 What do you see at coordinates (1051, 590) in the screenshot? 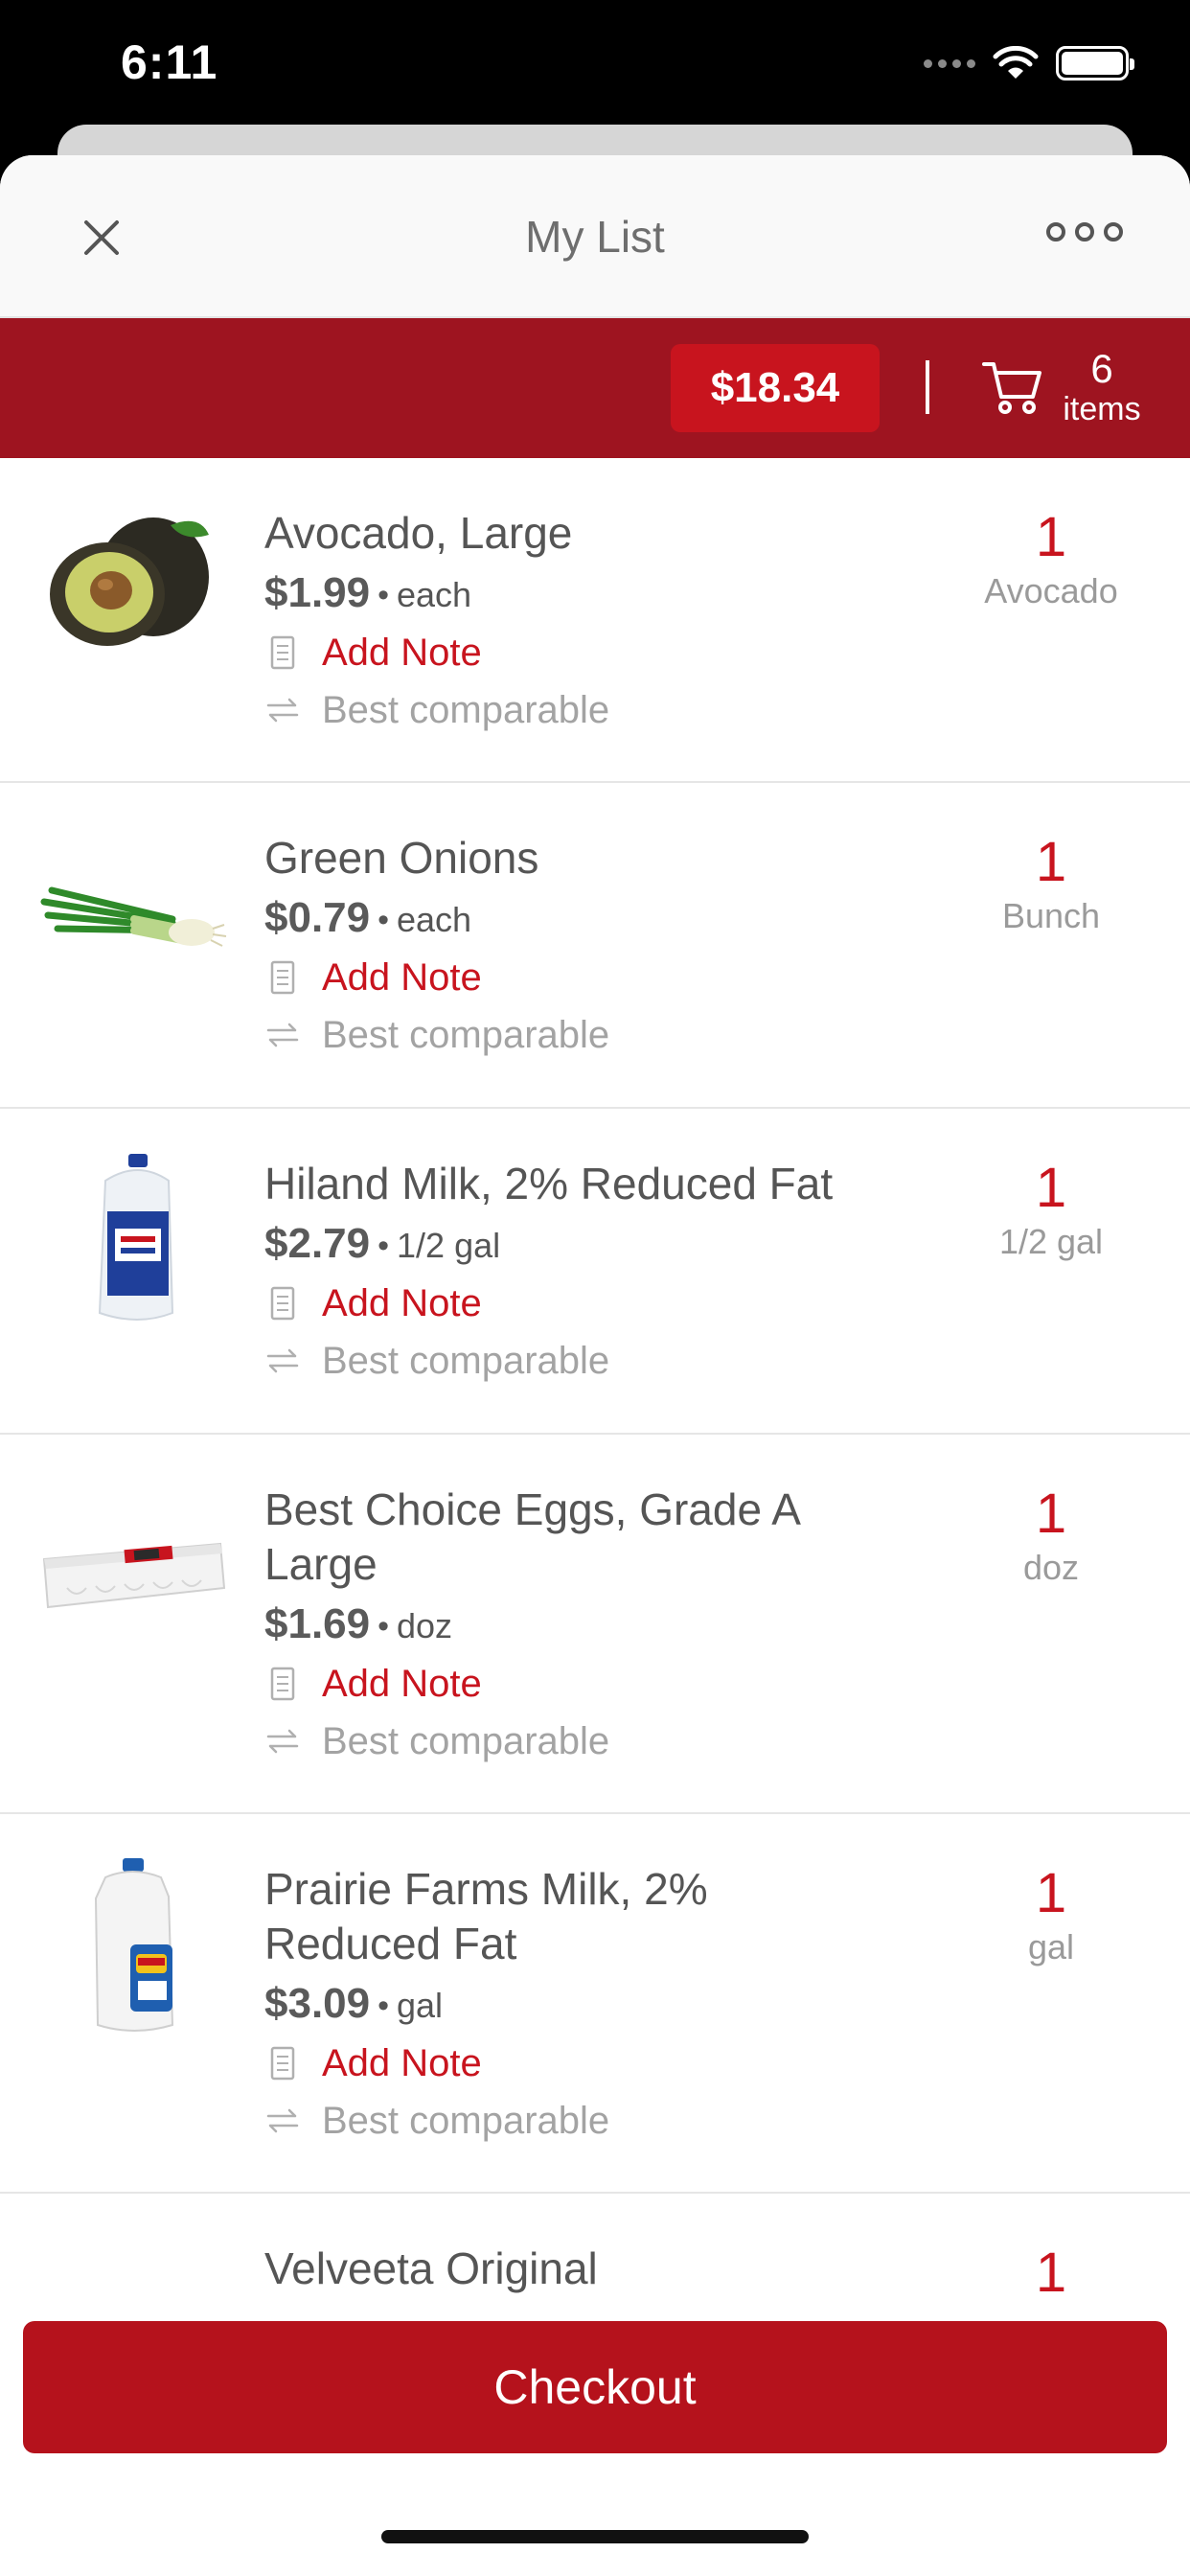
I see `quantity-unit: Avocado` at bounding box center [1051, 590].